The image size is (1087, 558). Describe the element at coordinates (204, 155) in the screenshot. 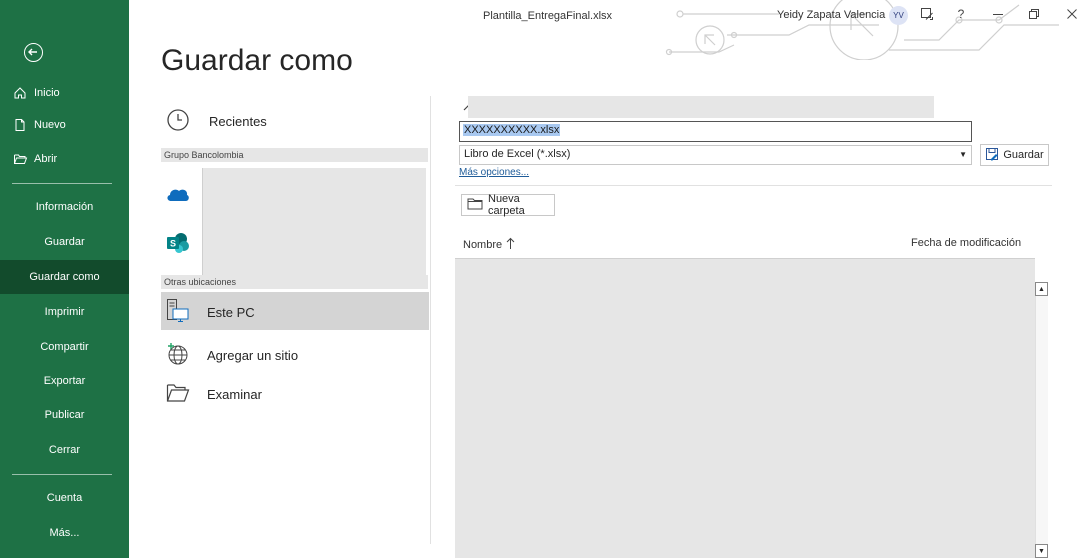

I see `section-header-label: Grupo Bancolombia` at that location.